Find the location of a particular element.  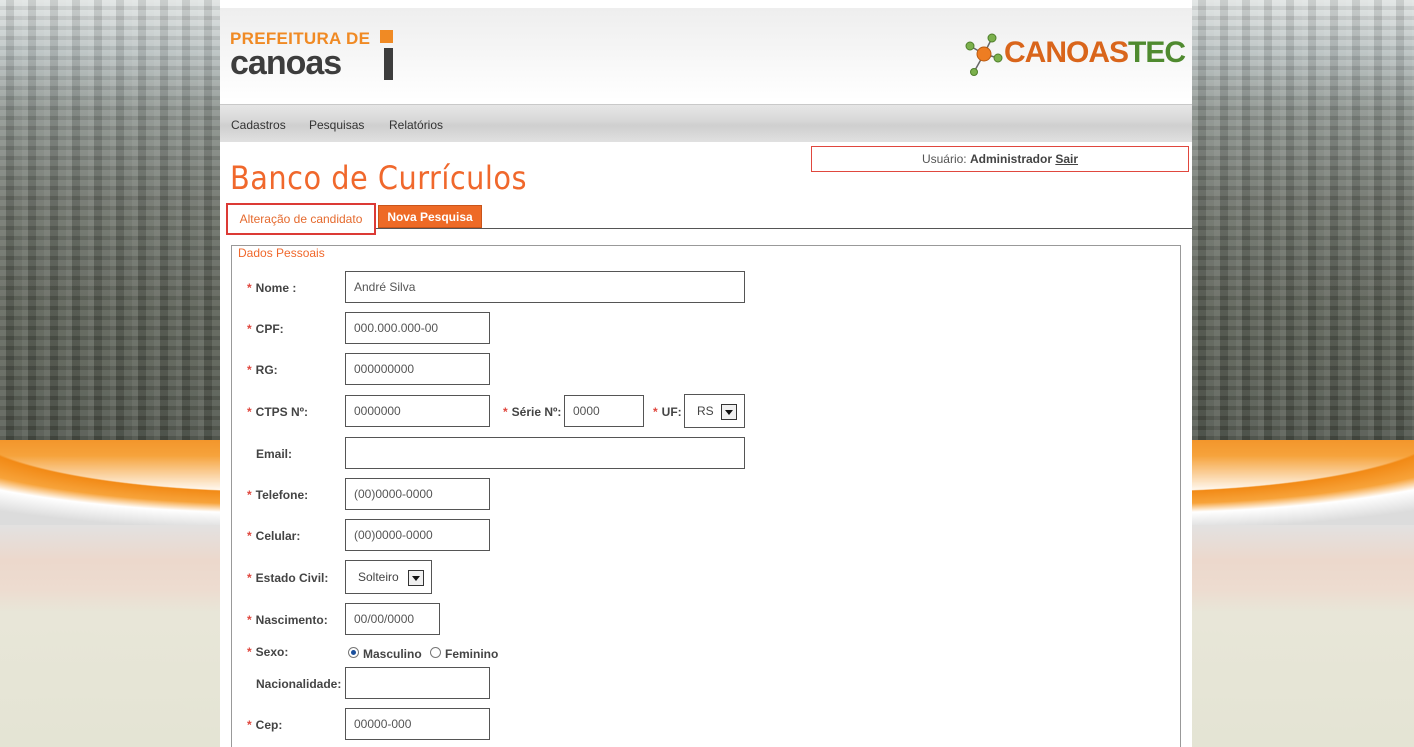

serie-input: 0000 is located at coordinates (604, 411).